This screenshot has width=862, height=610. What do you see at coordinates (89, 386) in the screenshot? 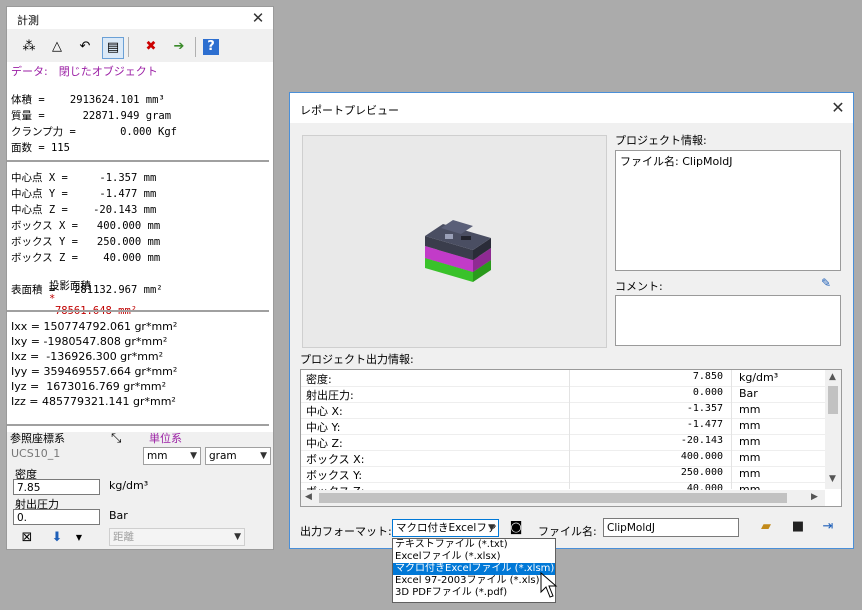
I see `inertia-line: Iyz = 1673016.769 gr*mm²` at bounding box center [89, 386].